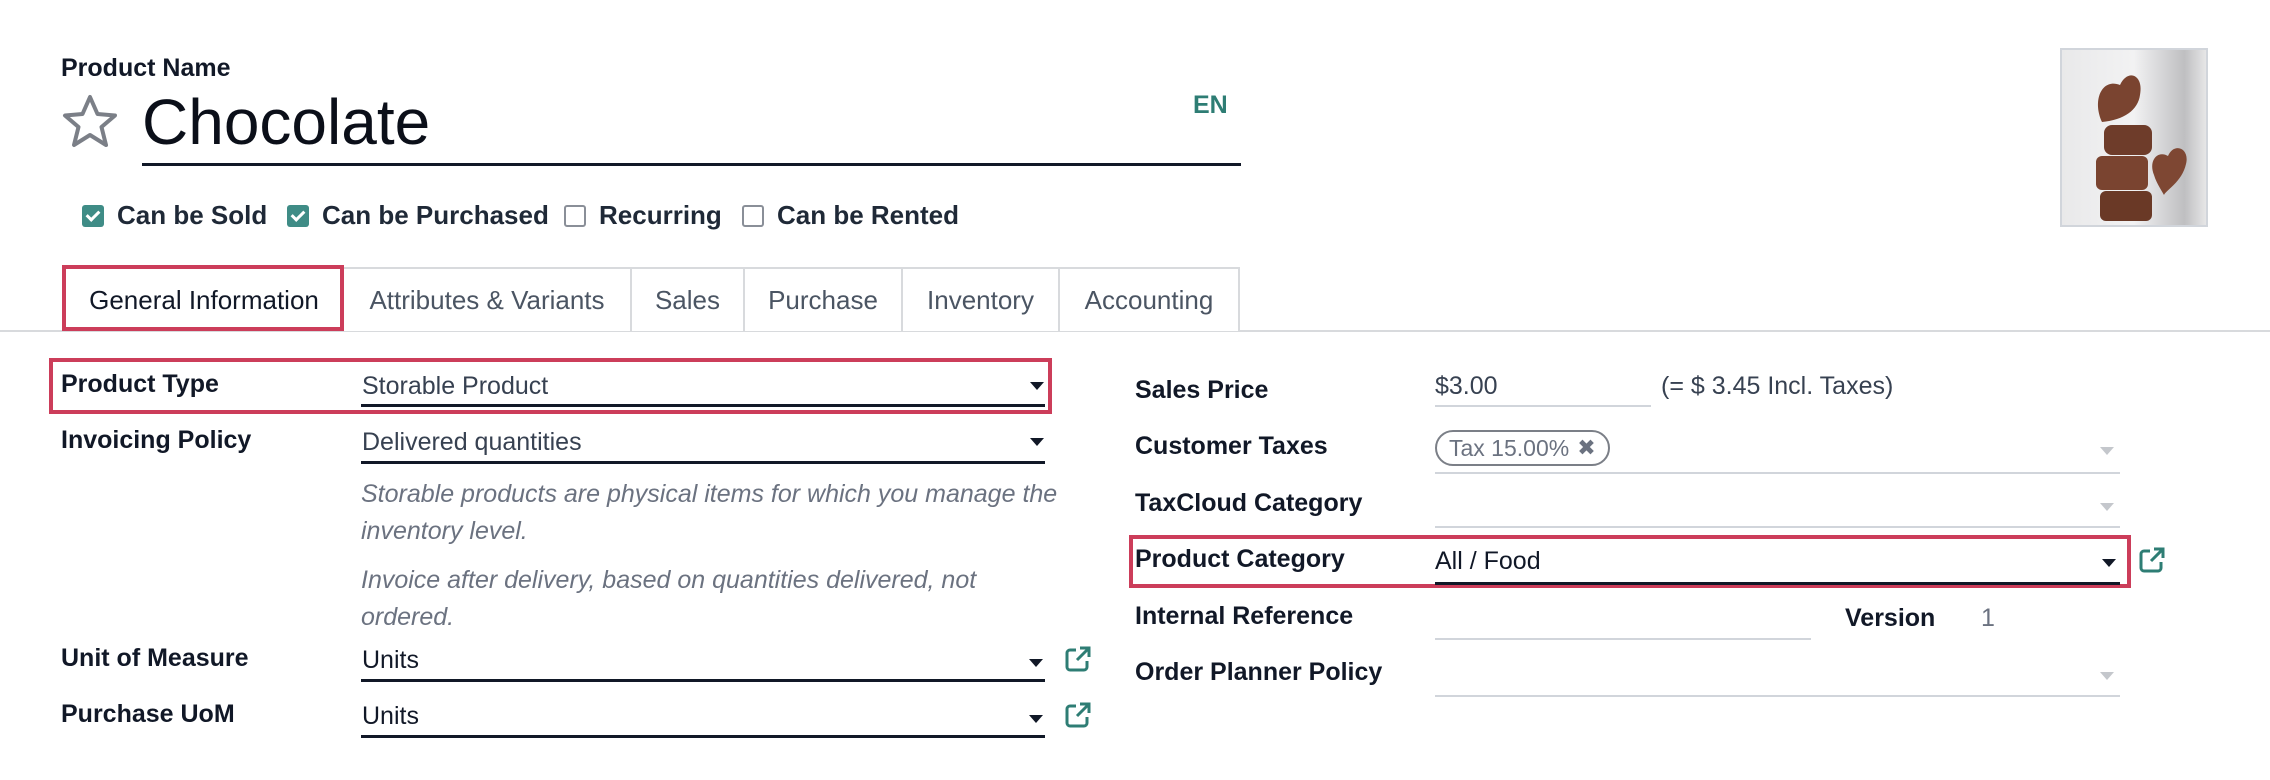 Image resolution: width=2270 pixels, height=780 pixels. I want to click on can-be-sold-checkbox, so click(93, 216).